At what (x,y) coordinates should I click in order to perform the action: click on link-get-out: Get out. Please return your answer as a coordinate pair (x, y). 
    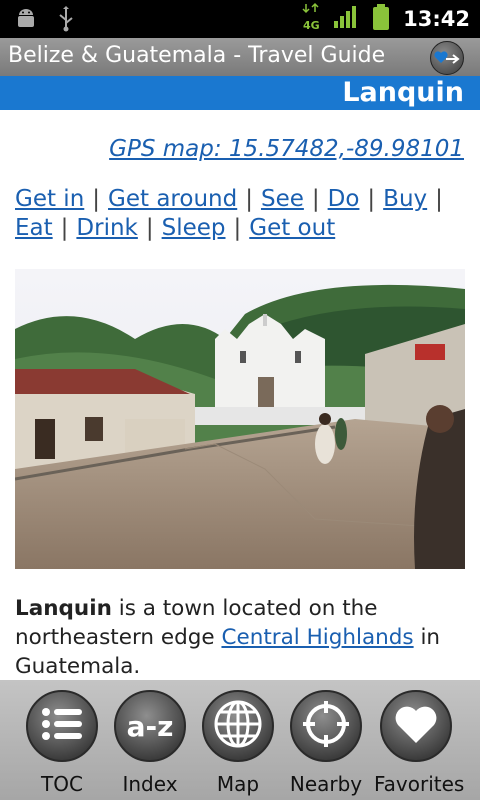
    Looking at the image, I should click on (292, 228).